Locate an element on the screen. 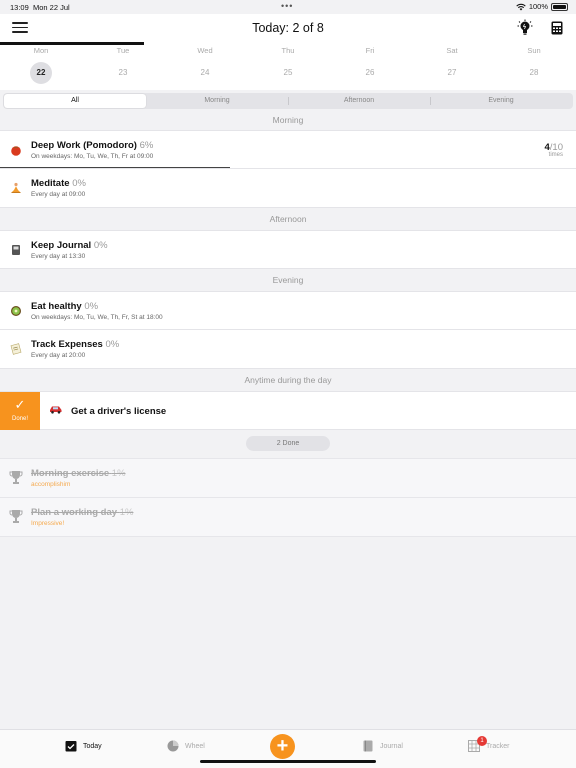 This screenshot has height=768, width=576. day-wed: Wed 24 is located at coordinates (205, 64).